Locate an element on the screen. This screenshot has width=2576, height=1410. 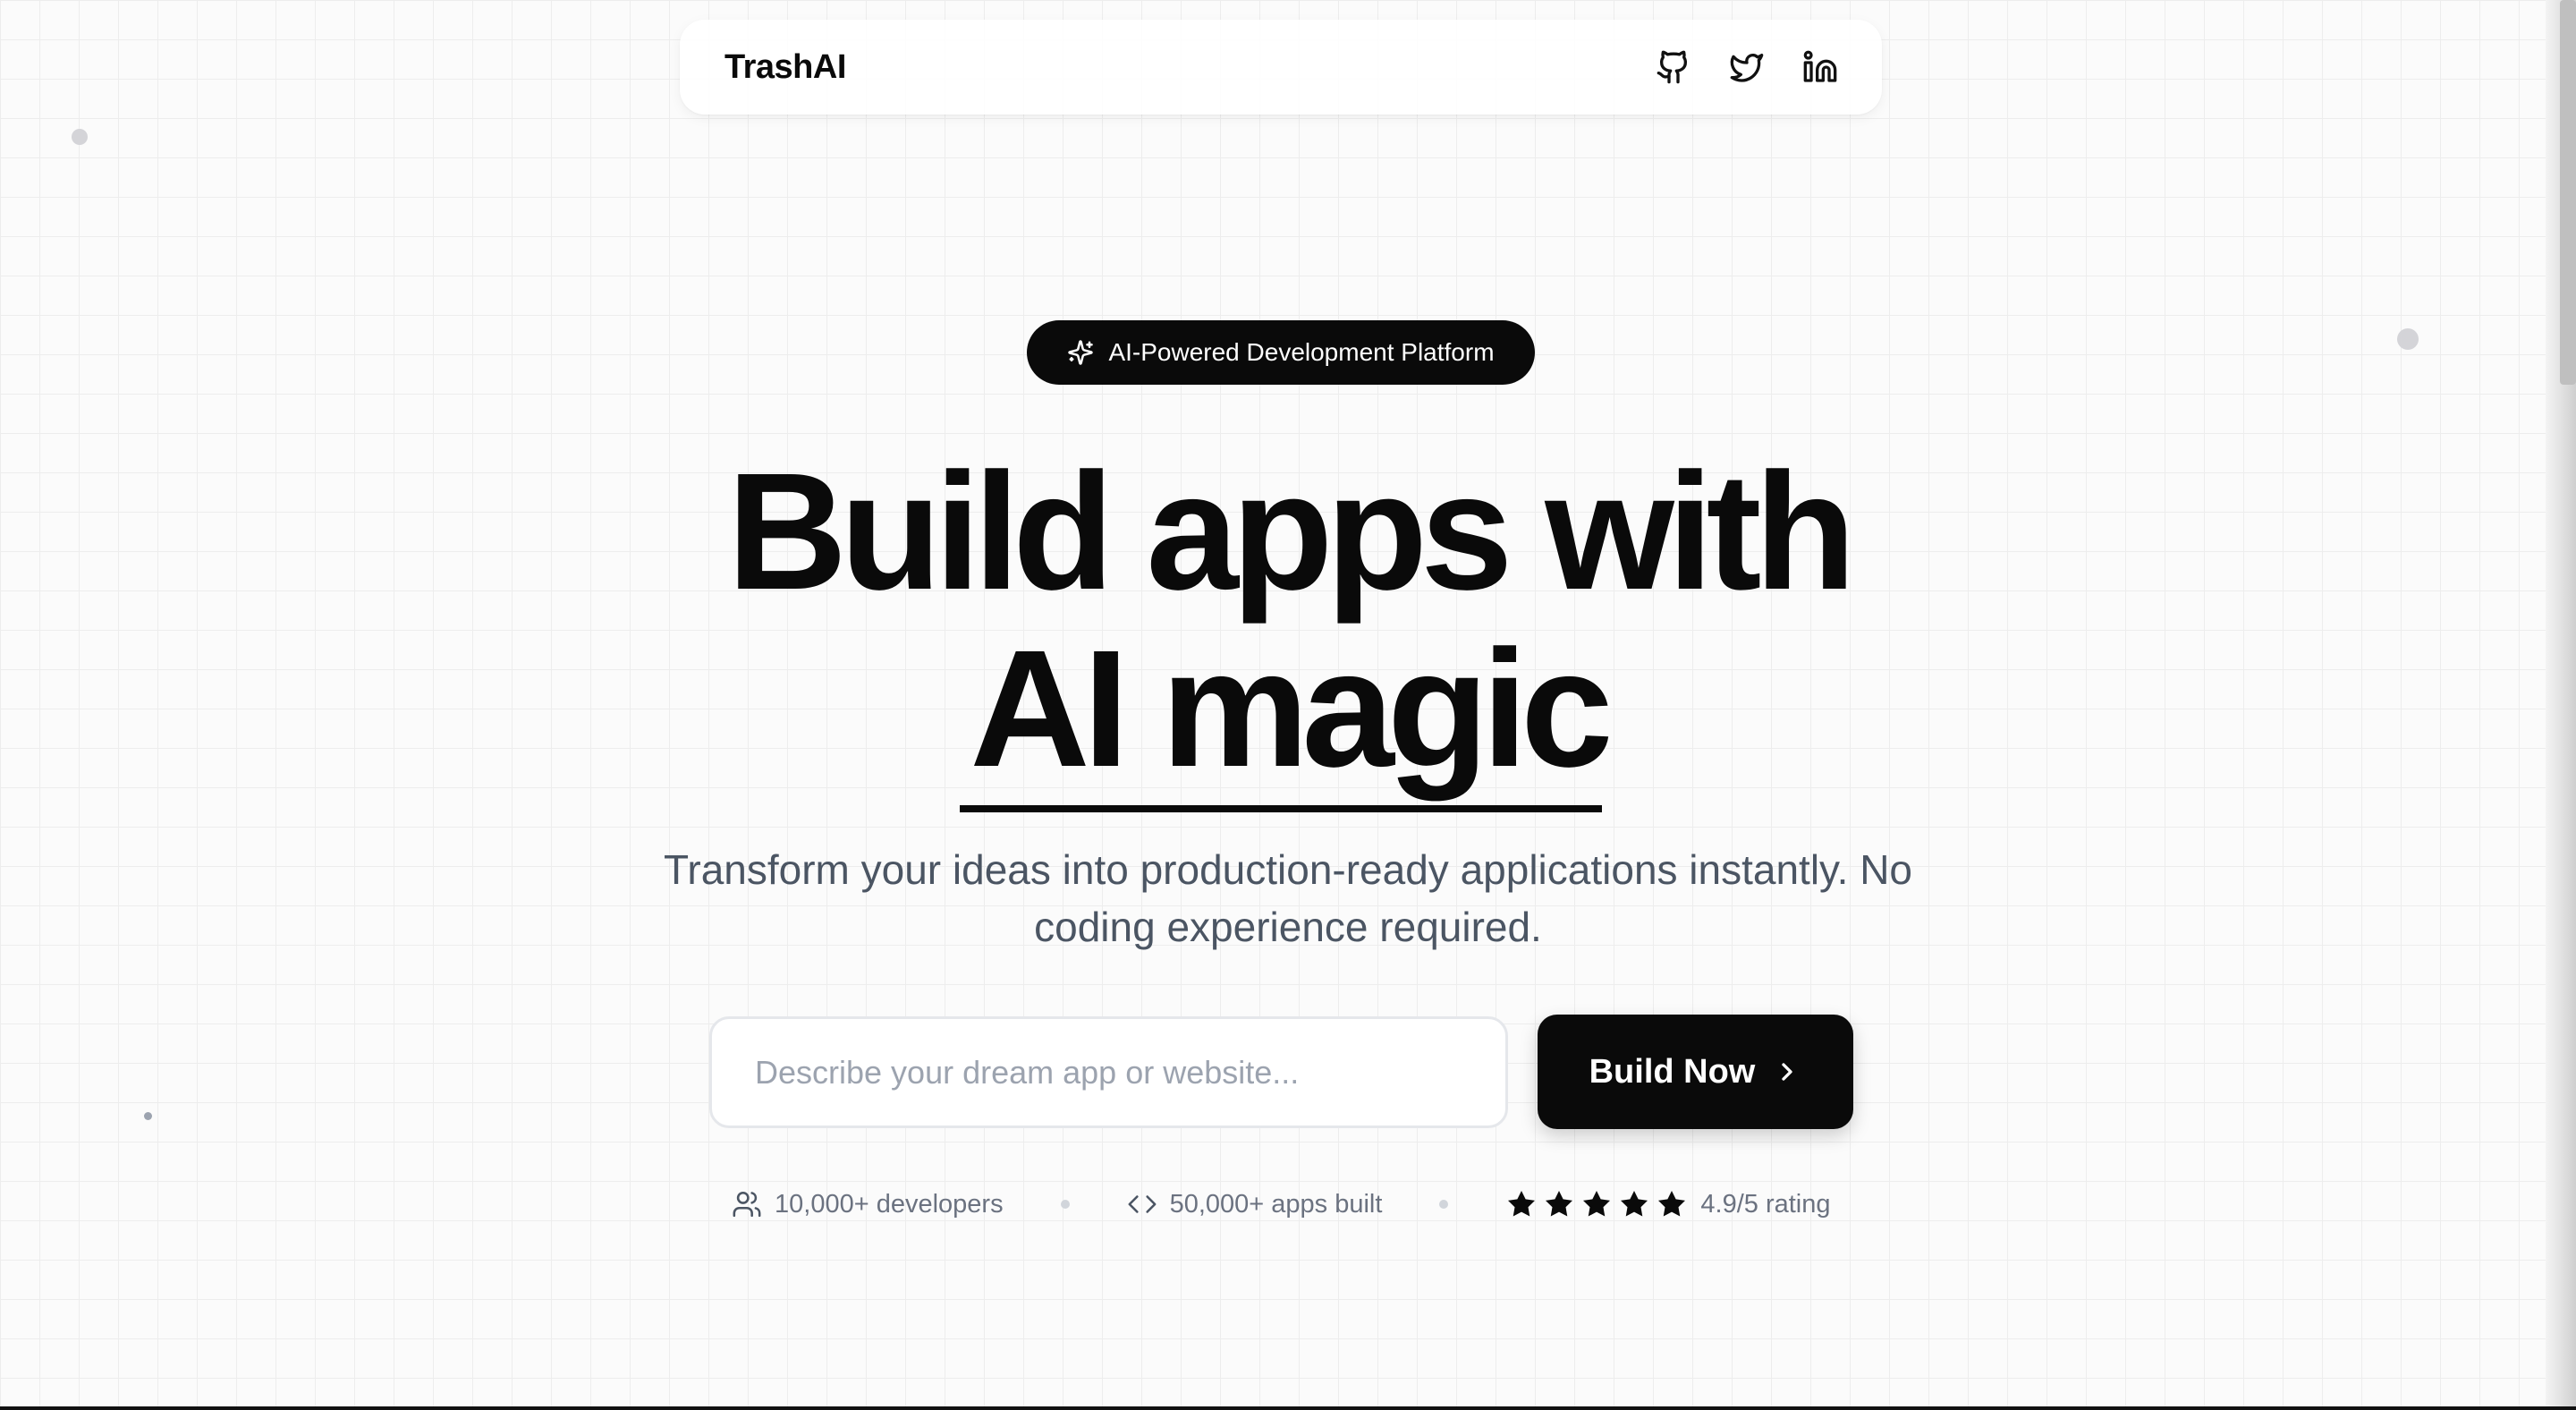
window-bottom-edge is located at coordinates (1288, 1408).